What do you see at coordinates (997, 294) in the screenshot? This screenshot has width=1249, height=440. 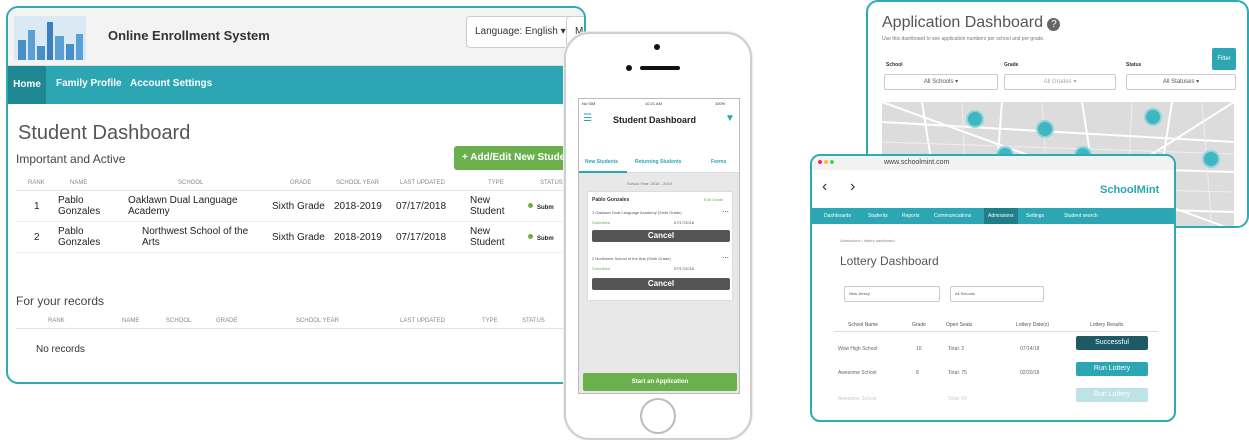 I see `schools-select: All Schools` at bounding box center [997, 294].